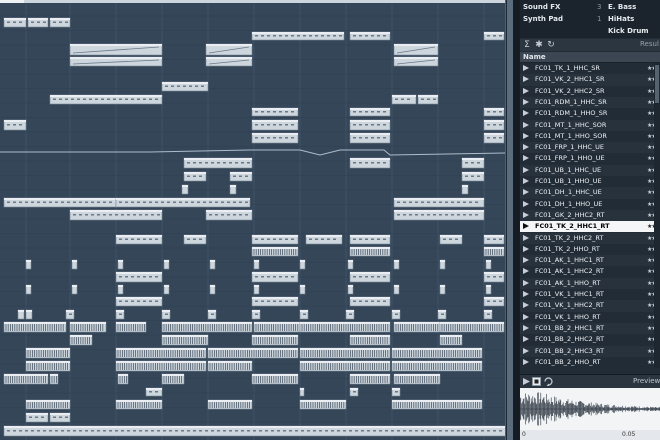 This screenshot has height=440, width=660. I want to click on attribute-row: Synth Pad 1 HiHats, so click(590, 21).